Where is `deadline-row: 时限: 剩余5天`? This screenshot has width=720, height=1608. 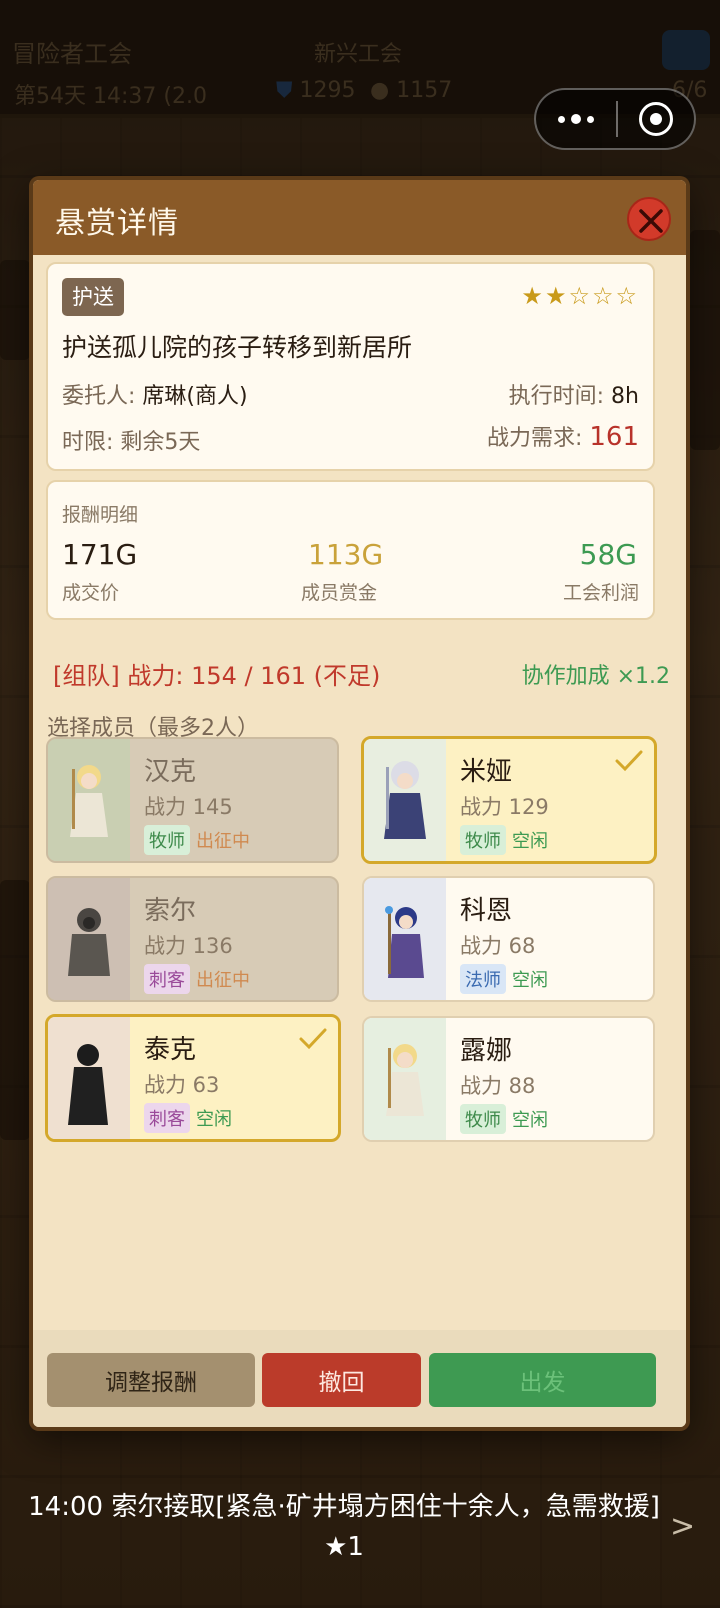 deadline-row: 时限: 剩余5天 is located at coordinates (131, 442).